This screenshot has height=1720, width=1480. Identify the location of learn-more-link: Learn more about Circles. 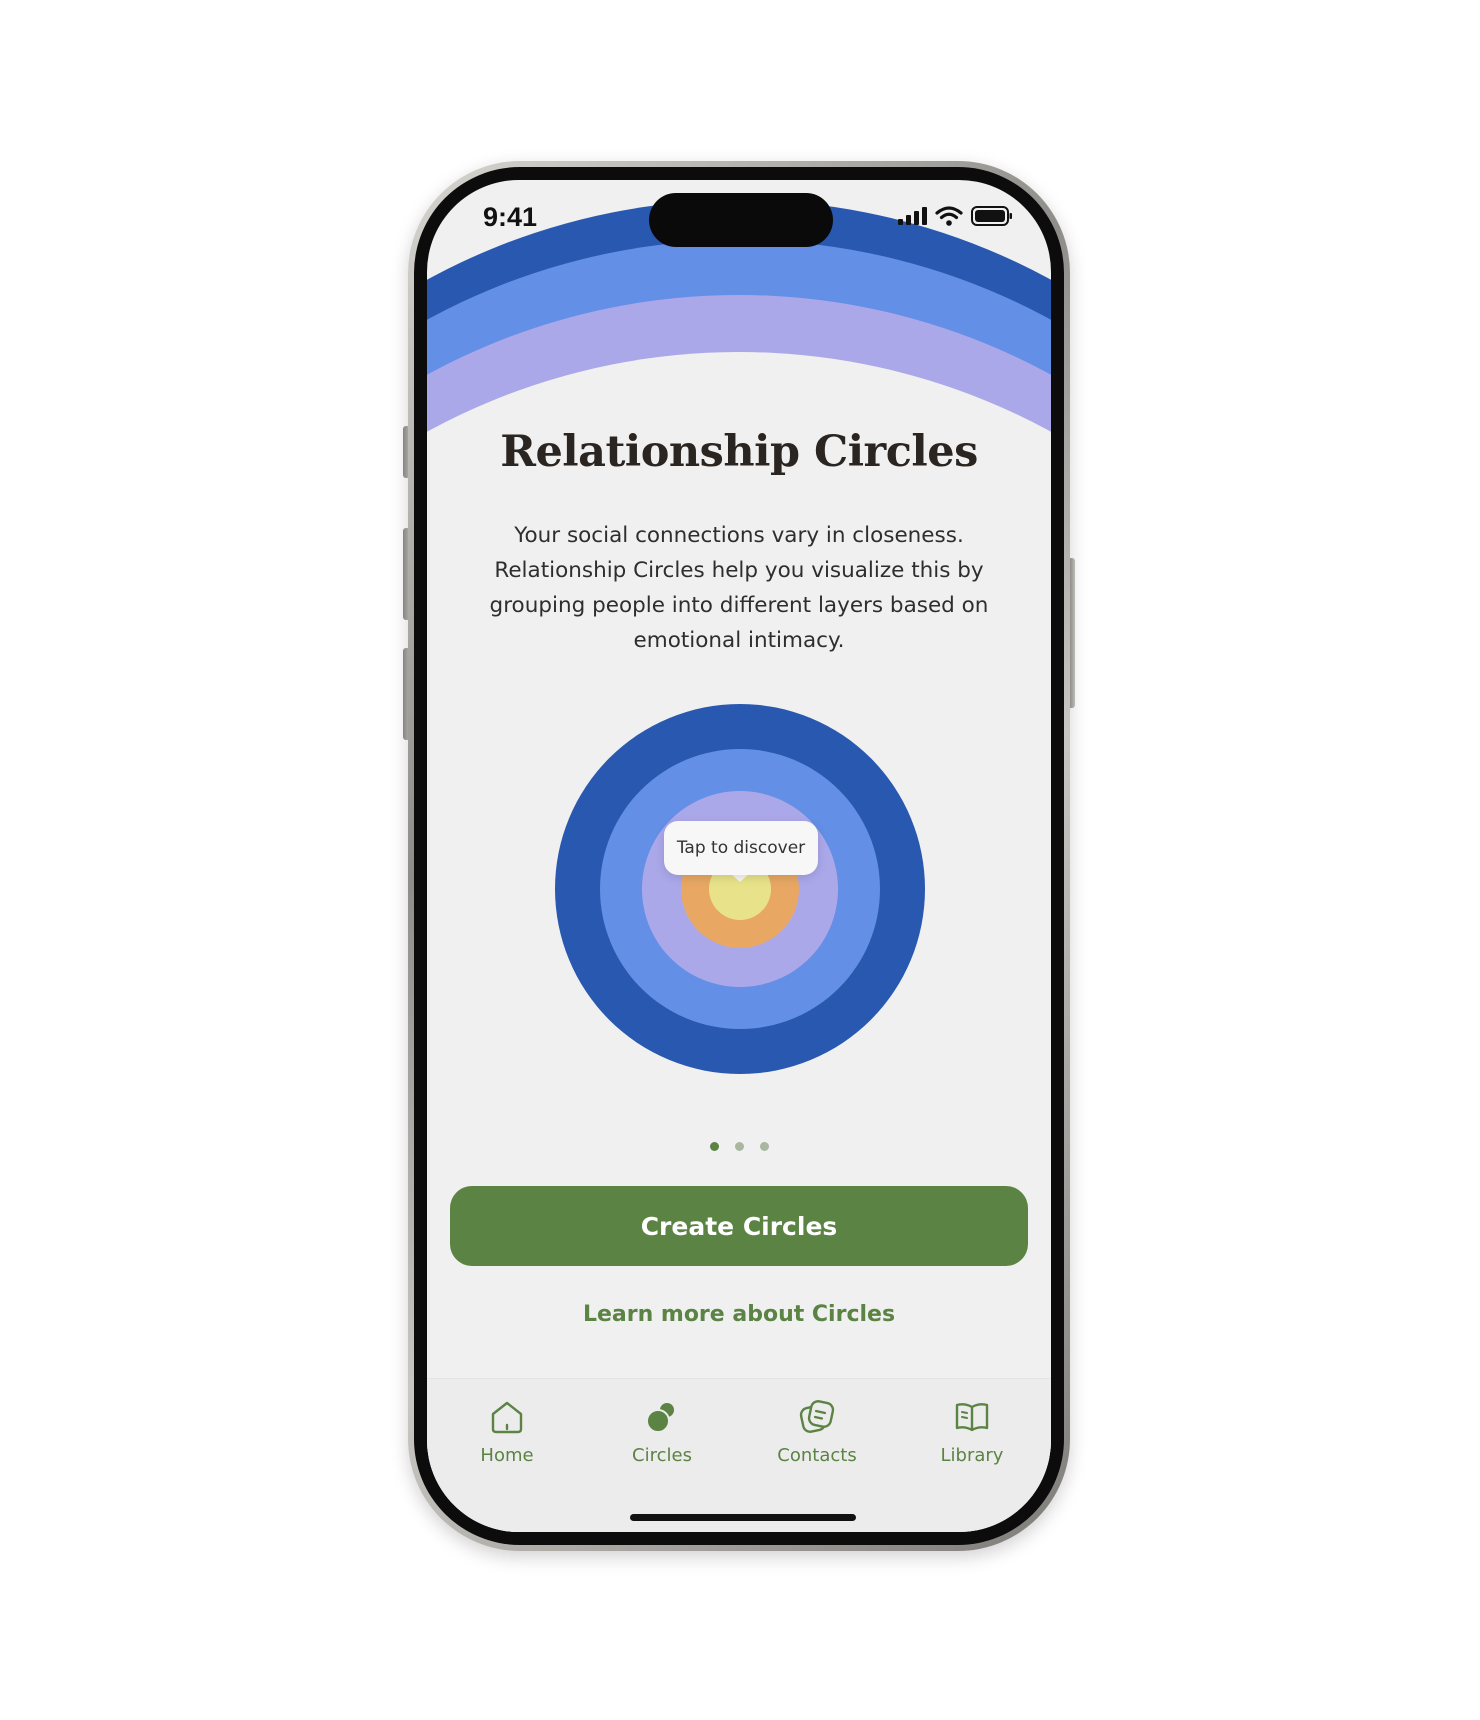
(739, 1314).